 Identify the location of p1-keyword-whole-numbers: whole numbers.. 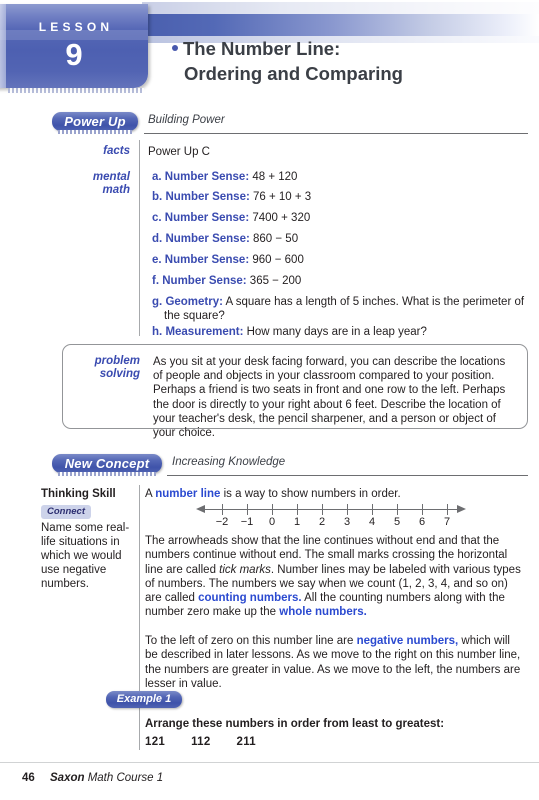
(323, 612).